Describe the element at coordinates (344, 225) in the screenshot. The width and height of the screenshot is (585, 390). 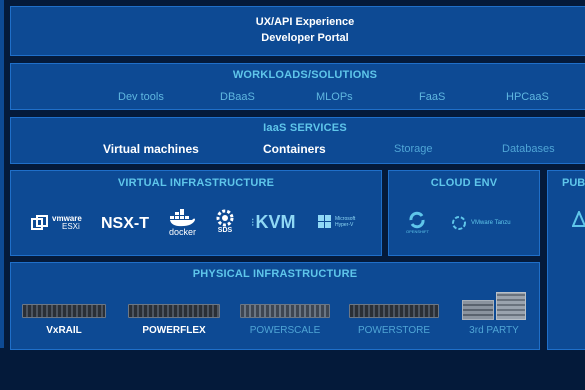
I see `hyper-v-label: Hyper-V` at that location.